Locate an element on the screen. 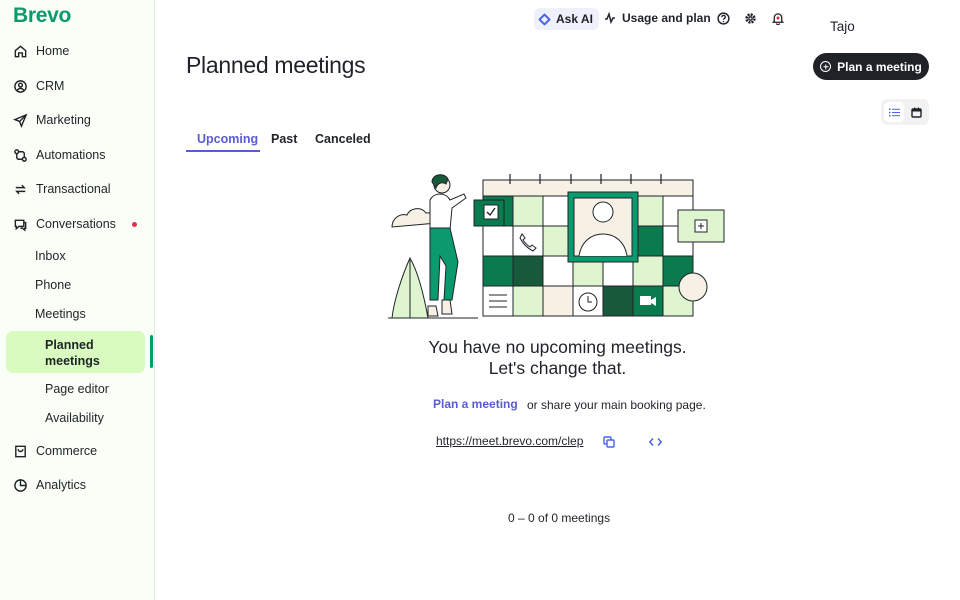 Image resolution: width=960 pixels, height=600 pixels. sidebar-item-planned-meetings: Planned meetings is located at coordinates (75, 352).